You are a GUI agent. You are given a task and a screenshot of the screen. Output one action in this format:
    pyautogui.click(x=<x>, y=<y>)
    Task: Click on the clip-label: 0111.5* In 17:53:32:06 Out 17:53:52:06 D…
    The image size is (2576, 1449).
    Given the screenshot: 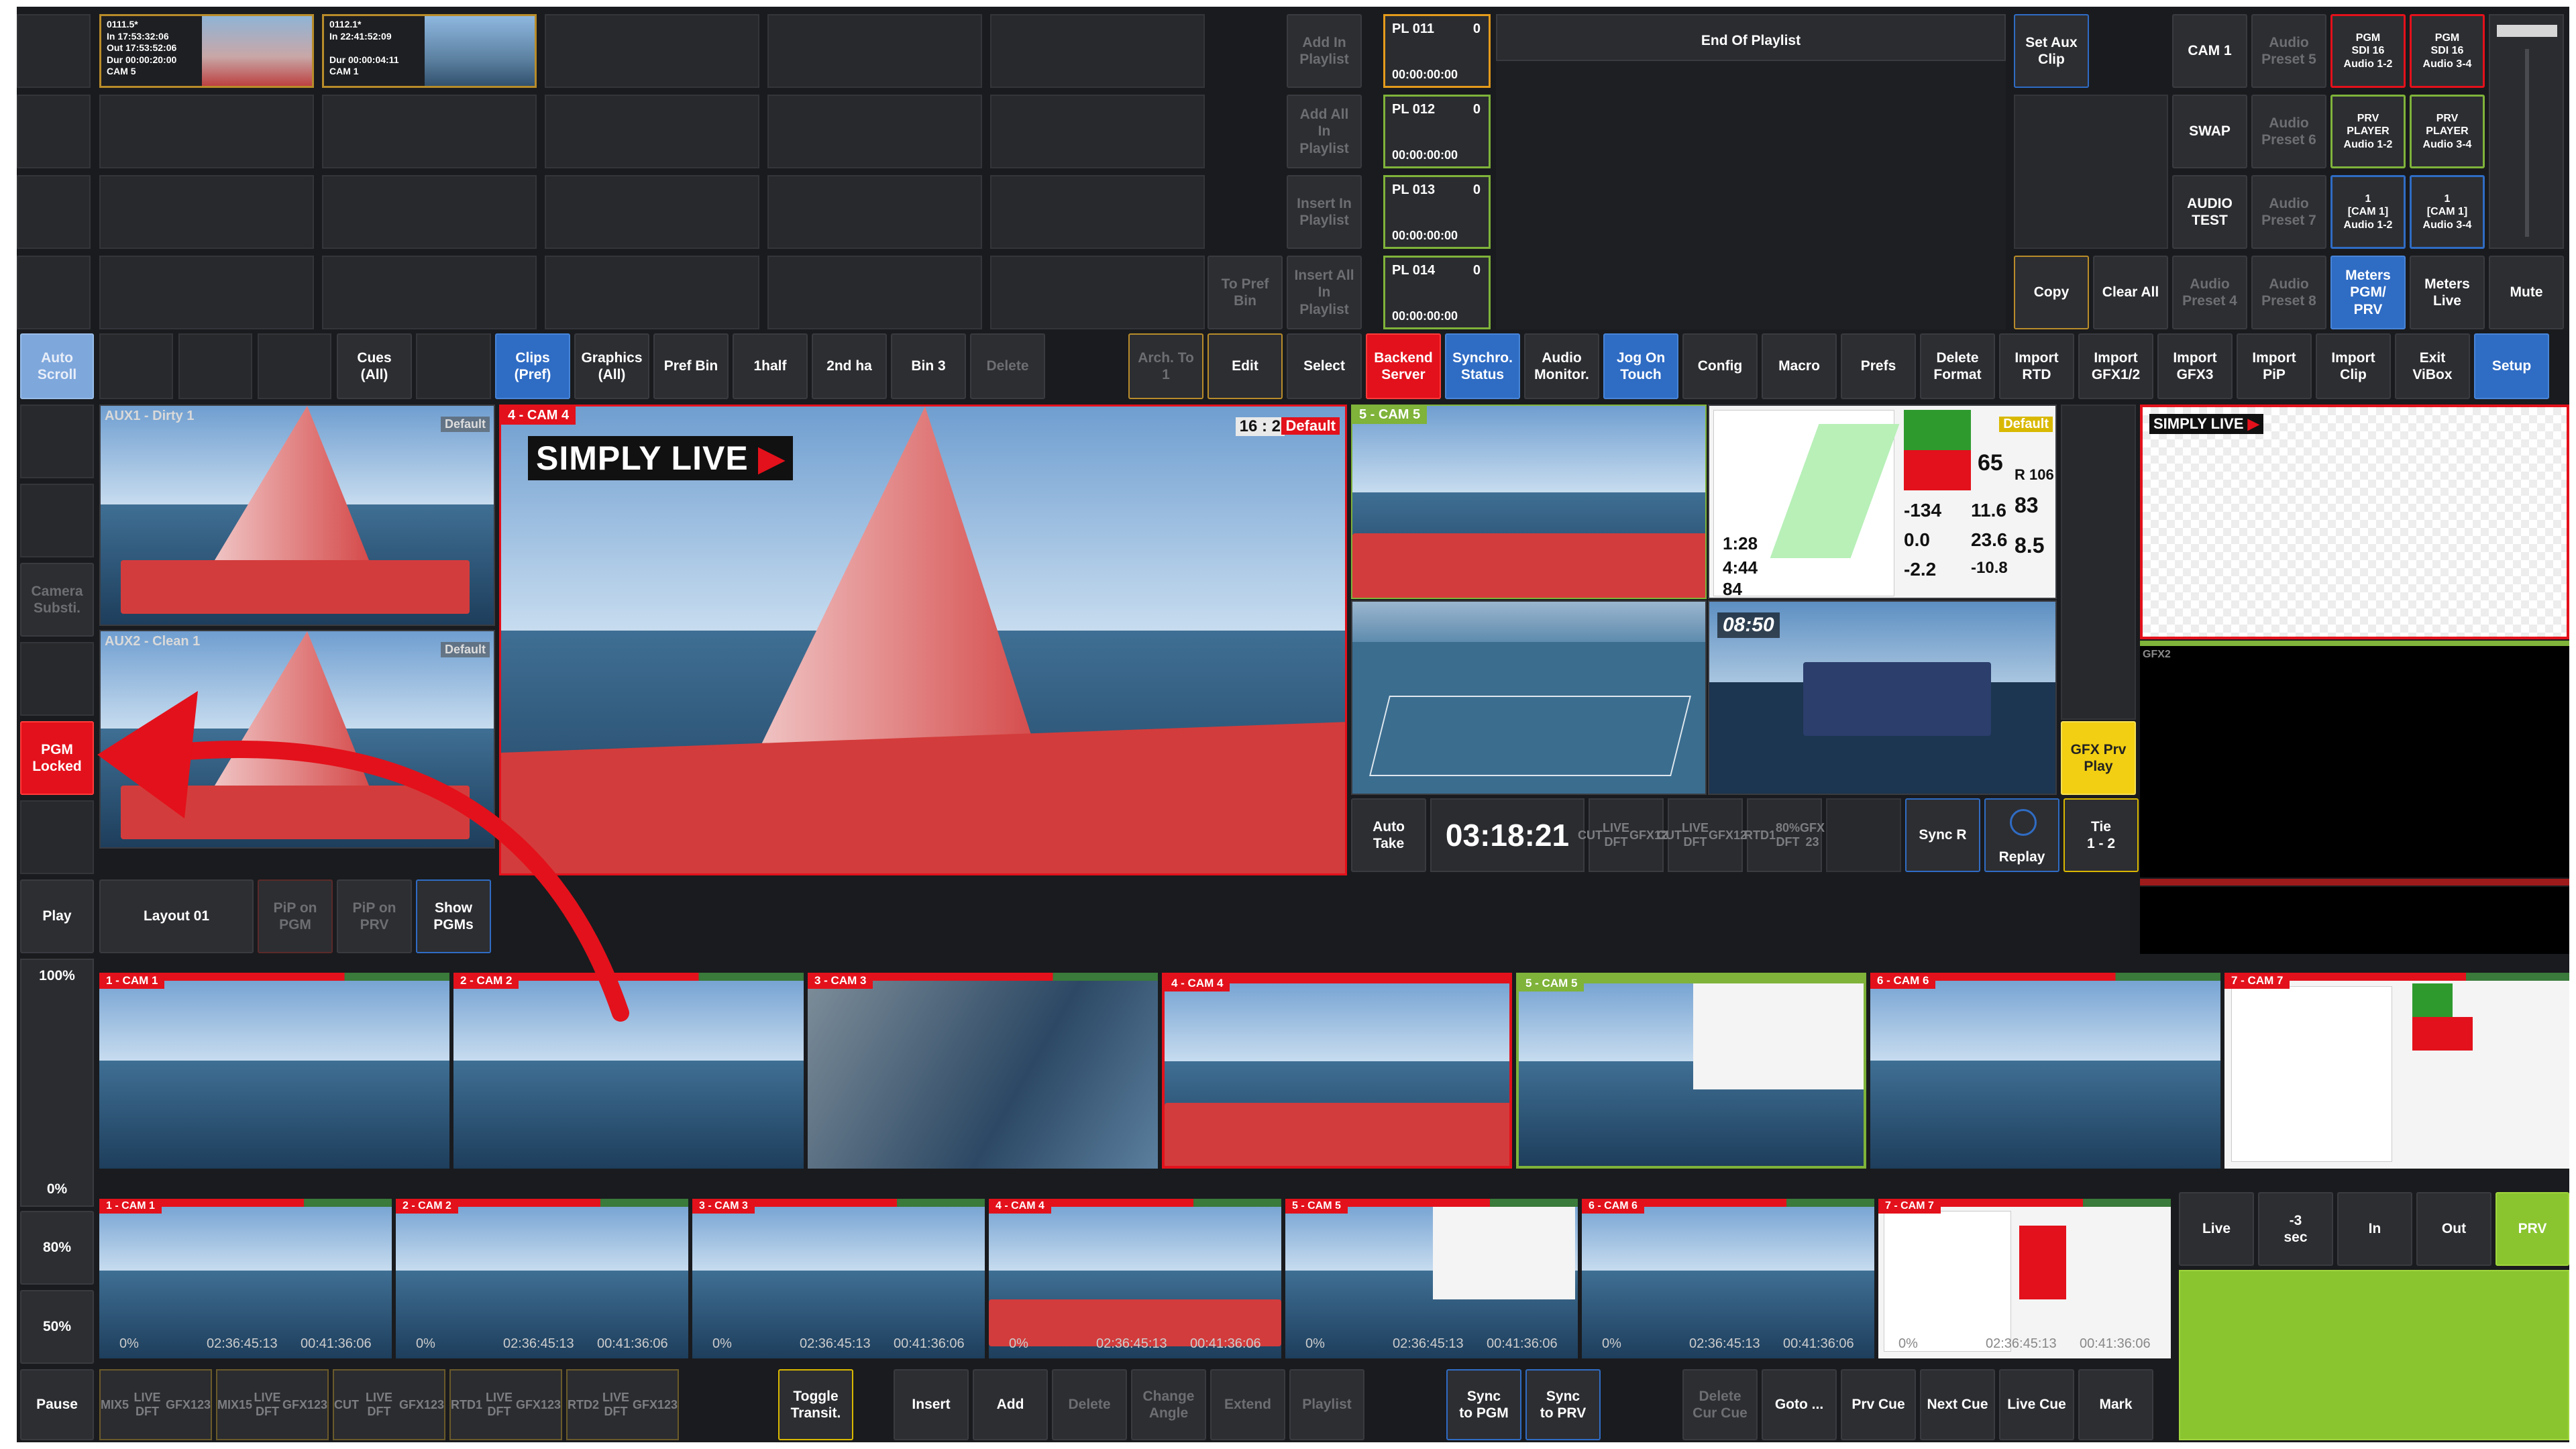 What is the action you would take?
    pyautogui.click(x=142, y=47)
    